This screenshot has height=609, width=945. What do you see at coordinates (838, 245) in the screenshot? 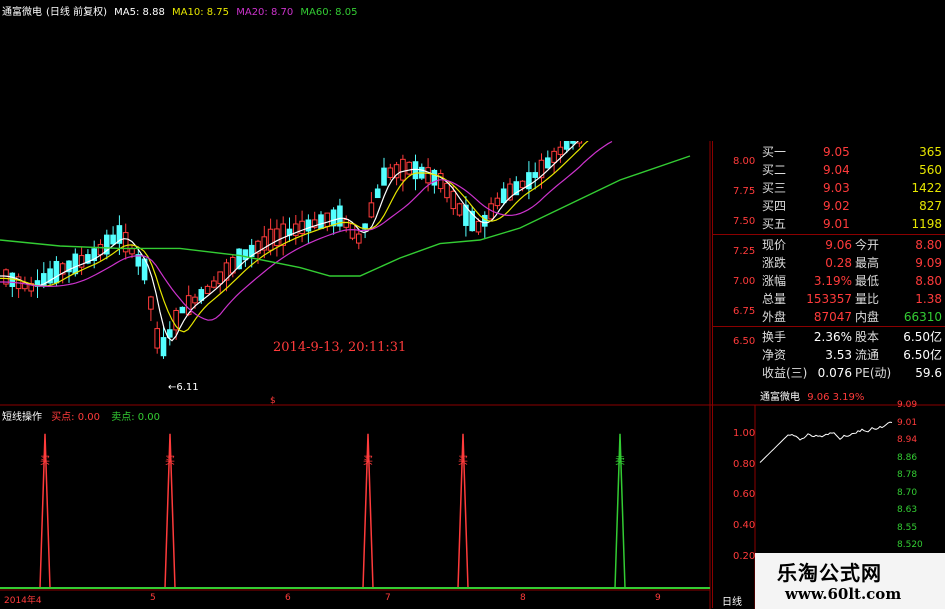
I see `stat-value: 9.06` at bounding box center [838, 245].